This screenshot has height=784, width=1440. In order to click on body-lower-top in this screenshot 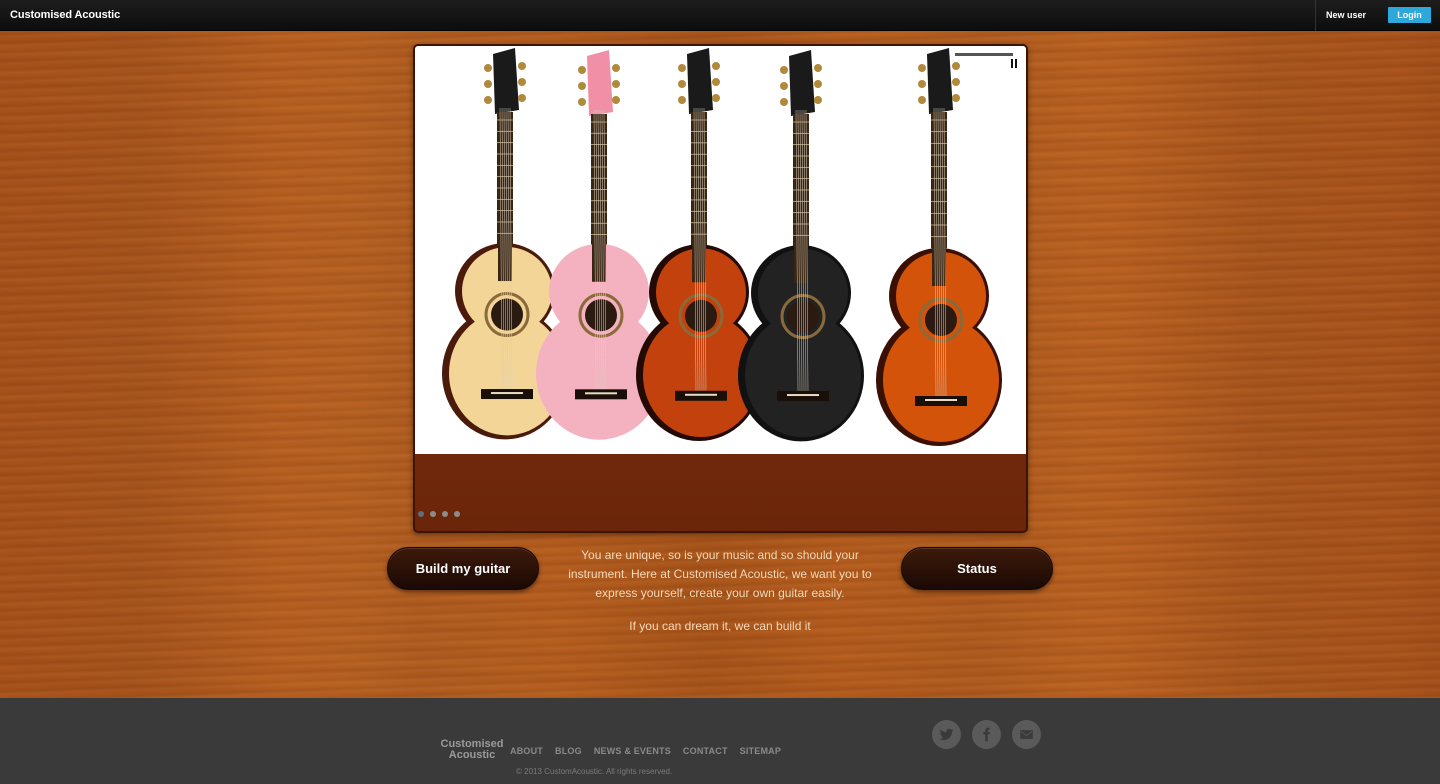, I will do `click(941, 380)`.